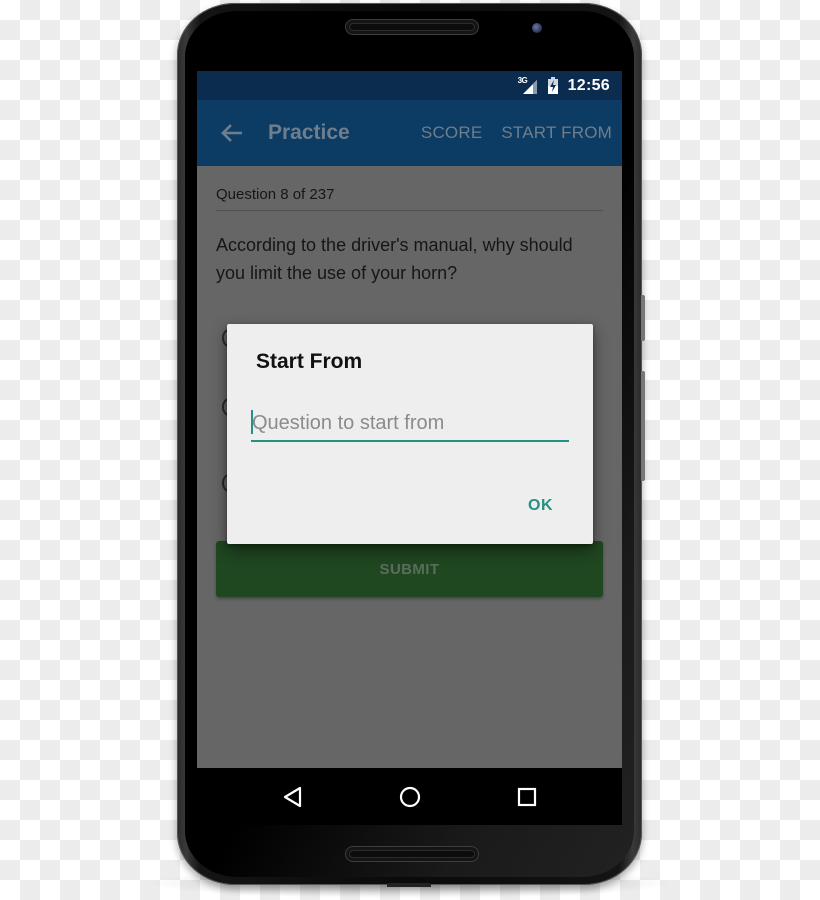 Image resolution: width=820 pixels, height=900 pixels. I want to click on nav-recents-button, so click(527, 797).